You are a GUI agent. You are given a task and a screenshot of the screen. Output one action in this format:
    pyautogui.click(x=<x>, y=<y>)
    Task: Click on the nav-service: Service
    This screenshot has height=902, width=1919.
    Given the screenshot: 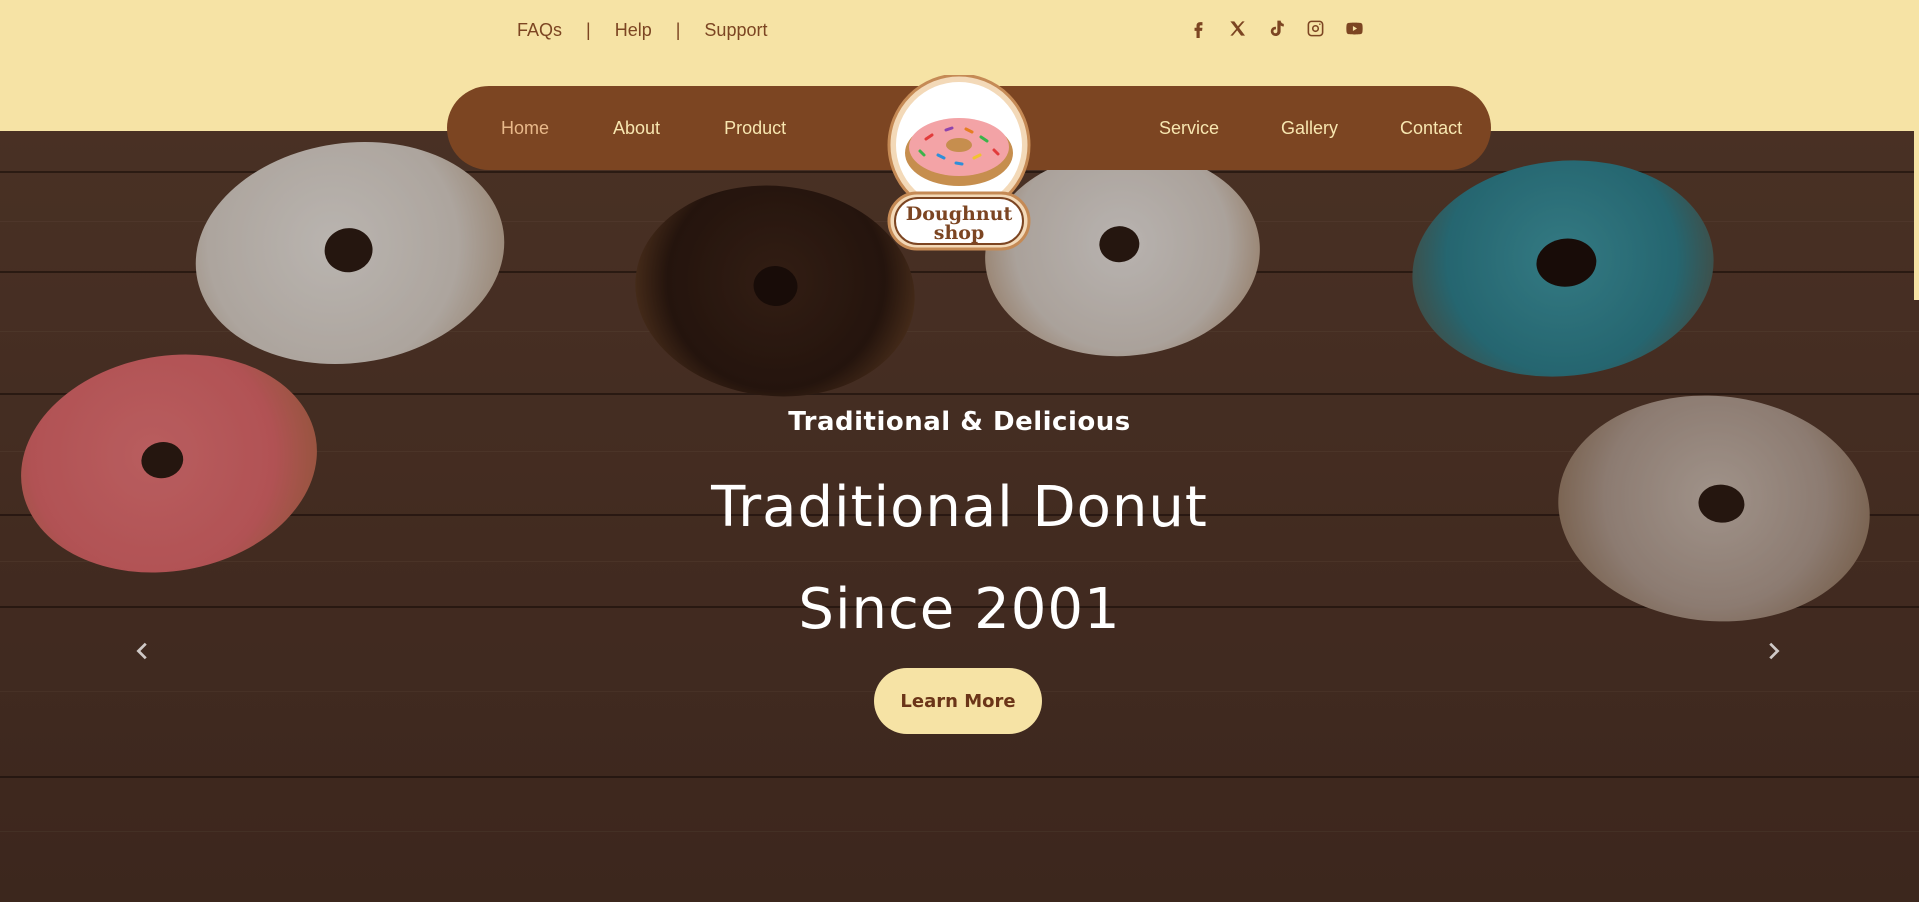 What is the action you would take?
    pyautogui.click(x=1189, y=128)
    